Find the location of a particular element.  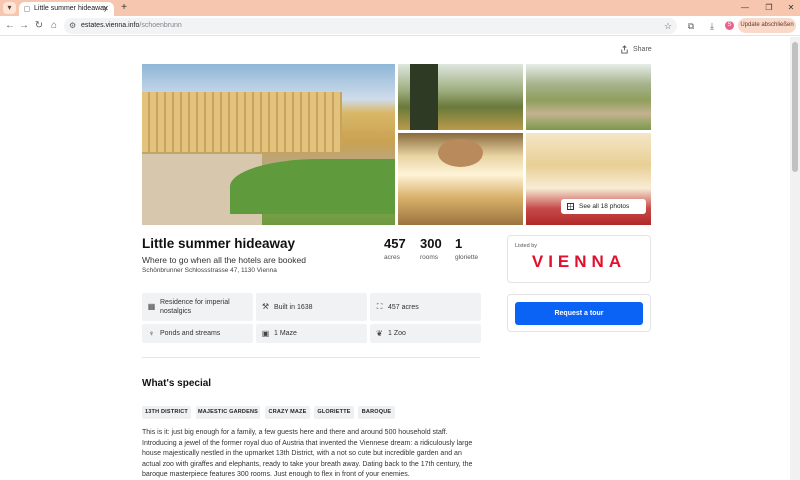

grid-icon is located at coordinates (570, 206).